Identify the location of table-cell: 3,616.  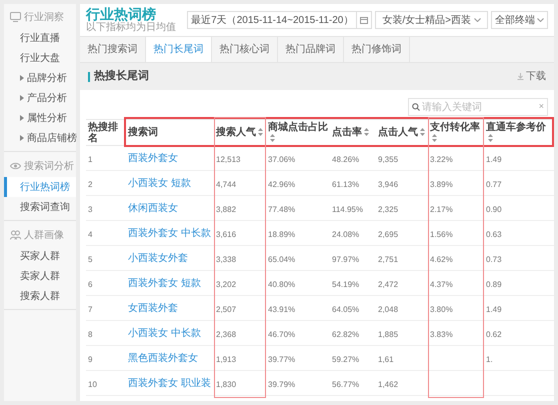
(226, 234).